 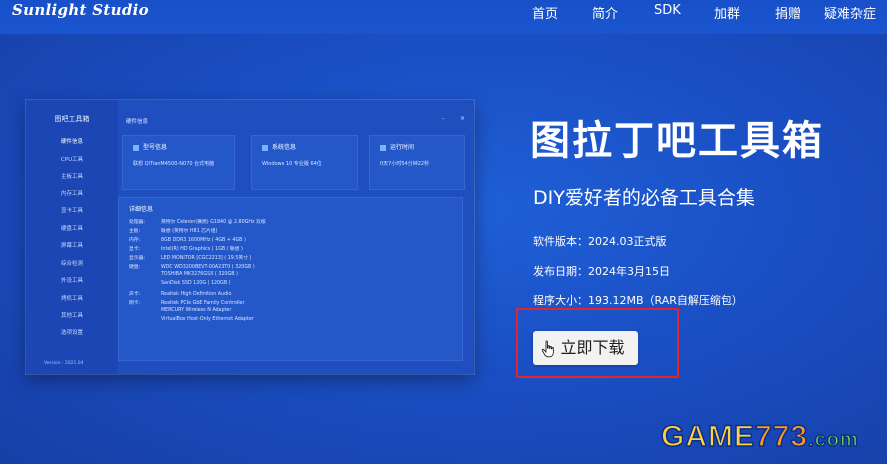 What do you see at coordinates (383, 147) in the screenshot?
I see `clock-icon` at bounding box center [383, 147].